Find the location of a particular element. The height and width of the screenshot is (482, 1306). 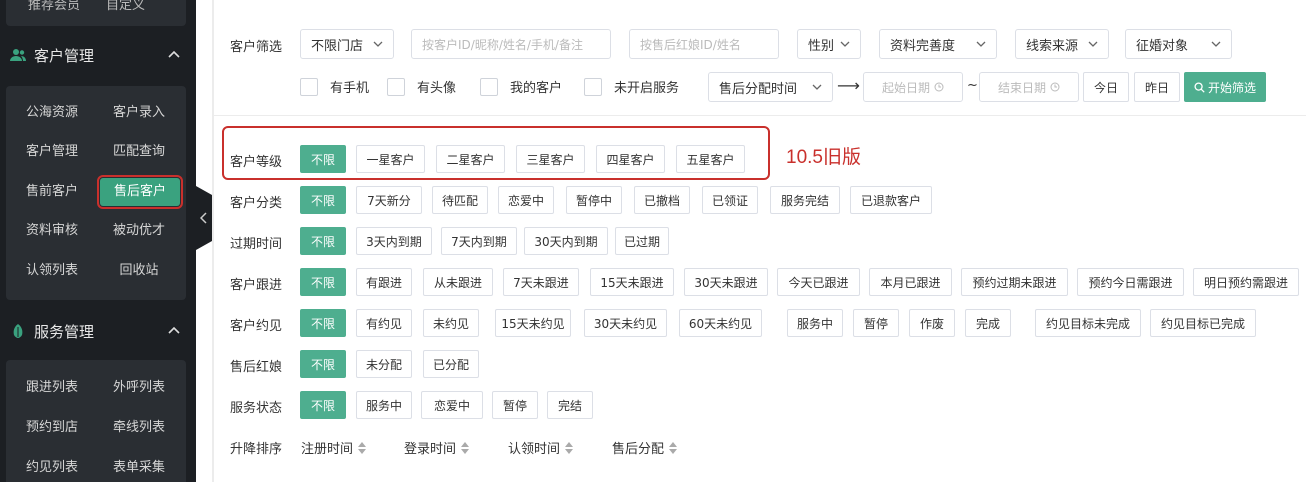

yesterday-button: 昨日 is located at coordinates (1157, 87).